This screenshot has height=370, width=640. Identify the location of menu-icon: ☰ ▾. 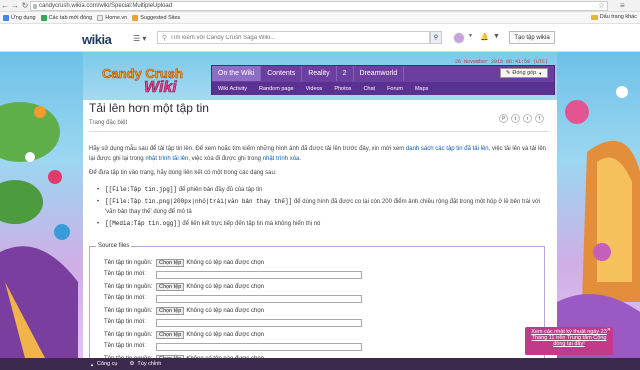
(139, 38).